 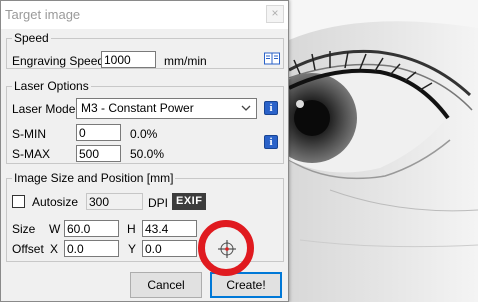 What do you see at coordinates (226, 248) in the screenshot?
I see `highlight-circle` at bounding box center [226, 248].